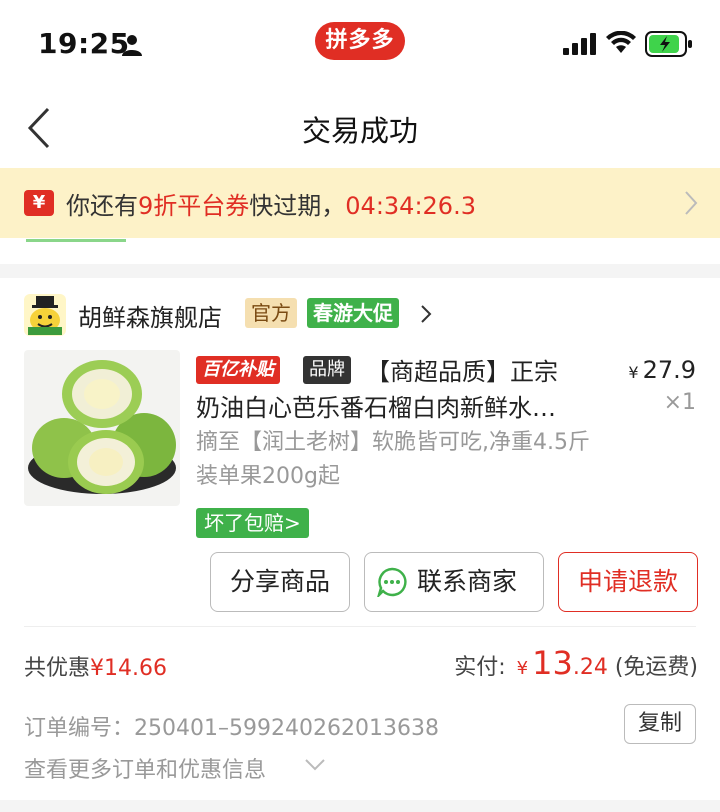  What do you see at coordinates (231, 728) in the screenshot?
I see `order-number: 订单编号：250401–599240262013638` at bounding box center [231, 728].